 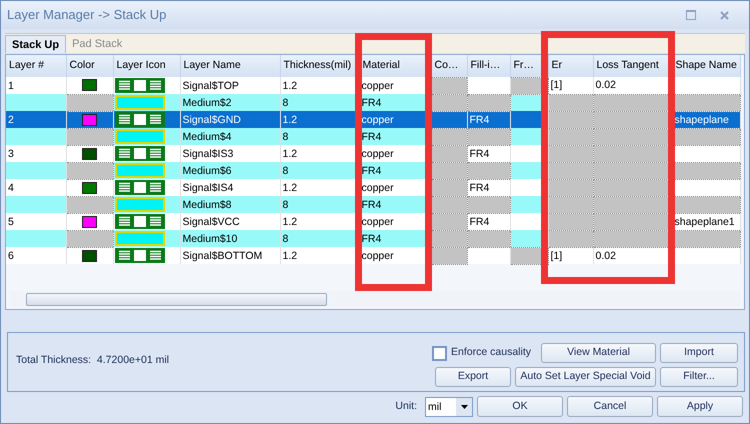 I want to click on import-button: Import, so click(x=699, y=353).